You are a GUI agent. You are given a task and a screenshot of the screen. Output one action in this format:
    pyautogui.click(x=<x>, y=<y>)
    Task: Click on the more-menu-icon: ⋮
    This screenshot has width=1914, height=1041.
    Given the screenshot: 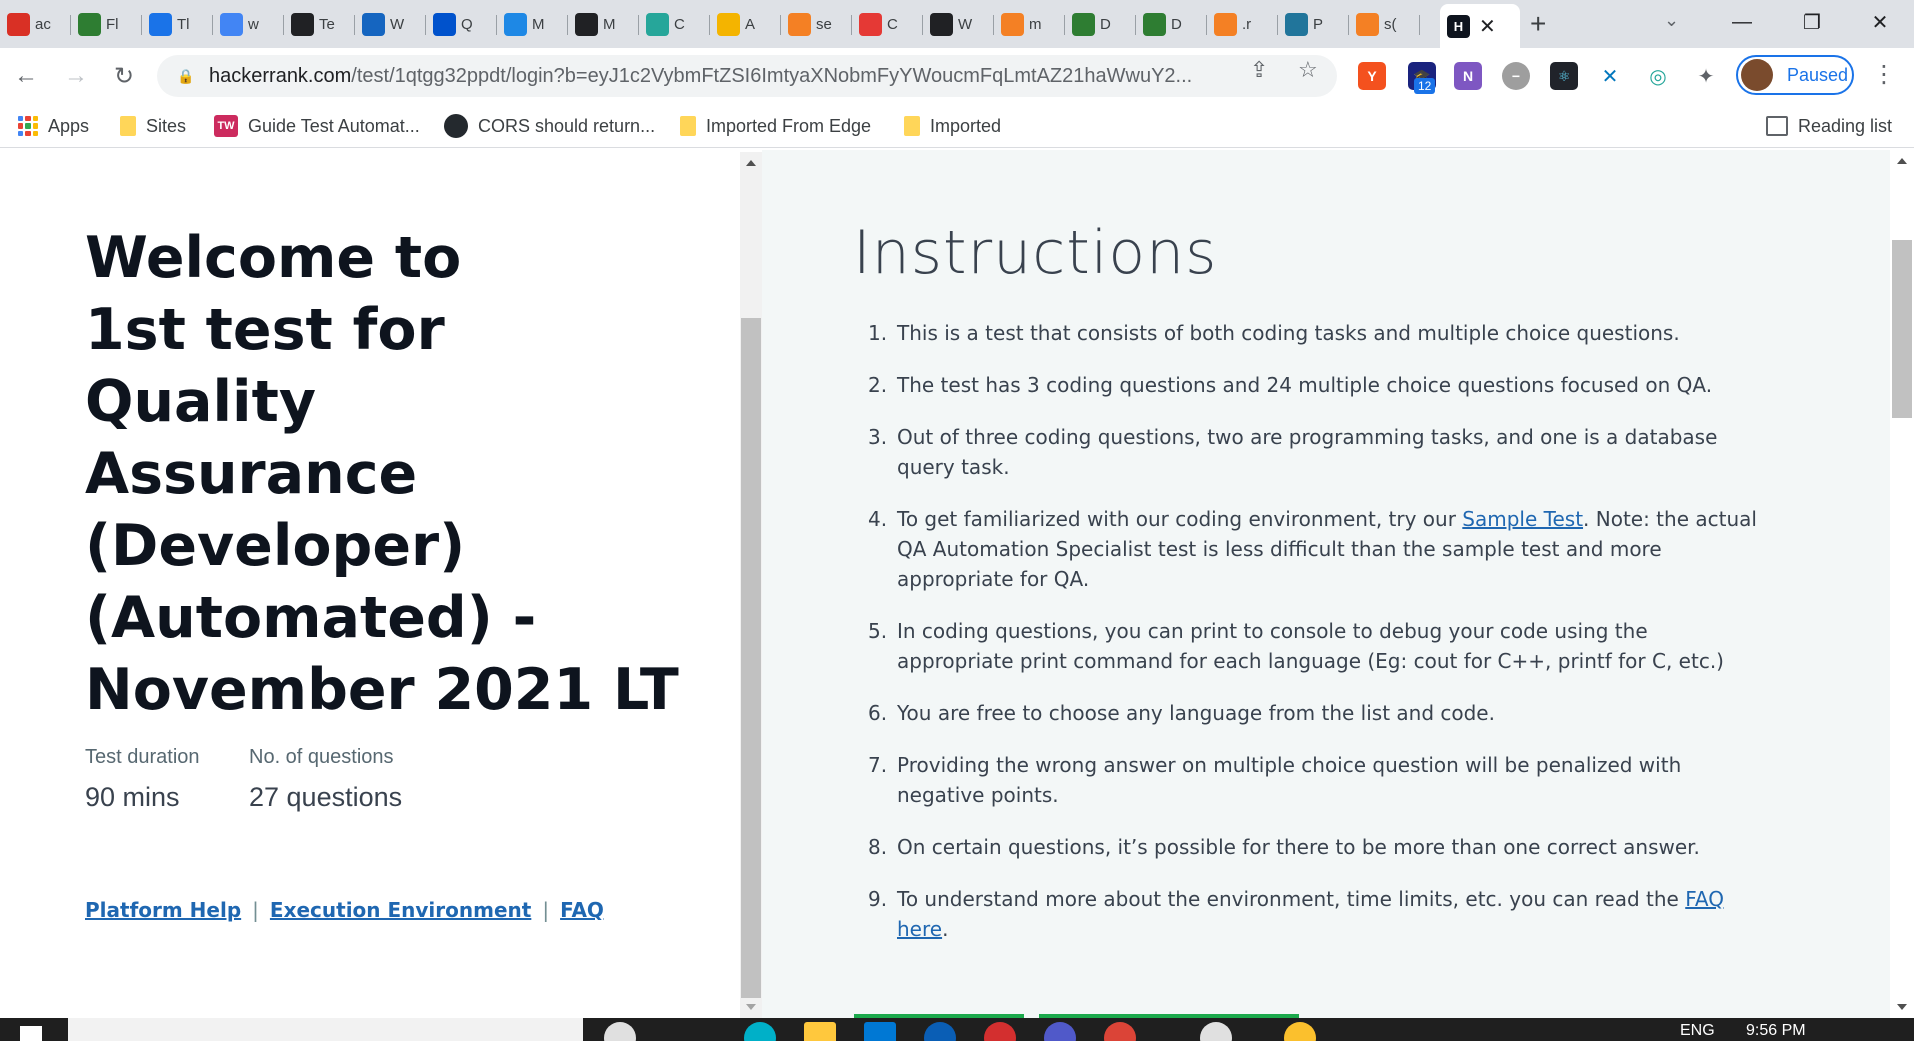 What is the action you would take?
    pyautogui.click(x=1884, y=74)
    